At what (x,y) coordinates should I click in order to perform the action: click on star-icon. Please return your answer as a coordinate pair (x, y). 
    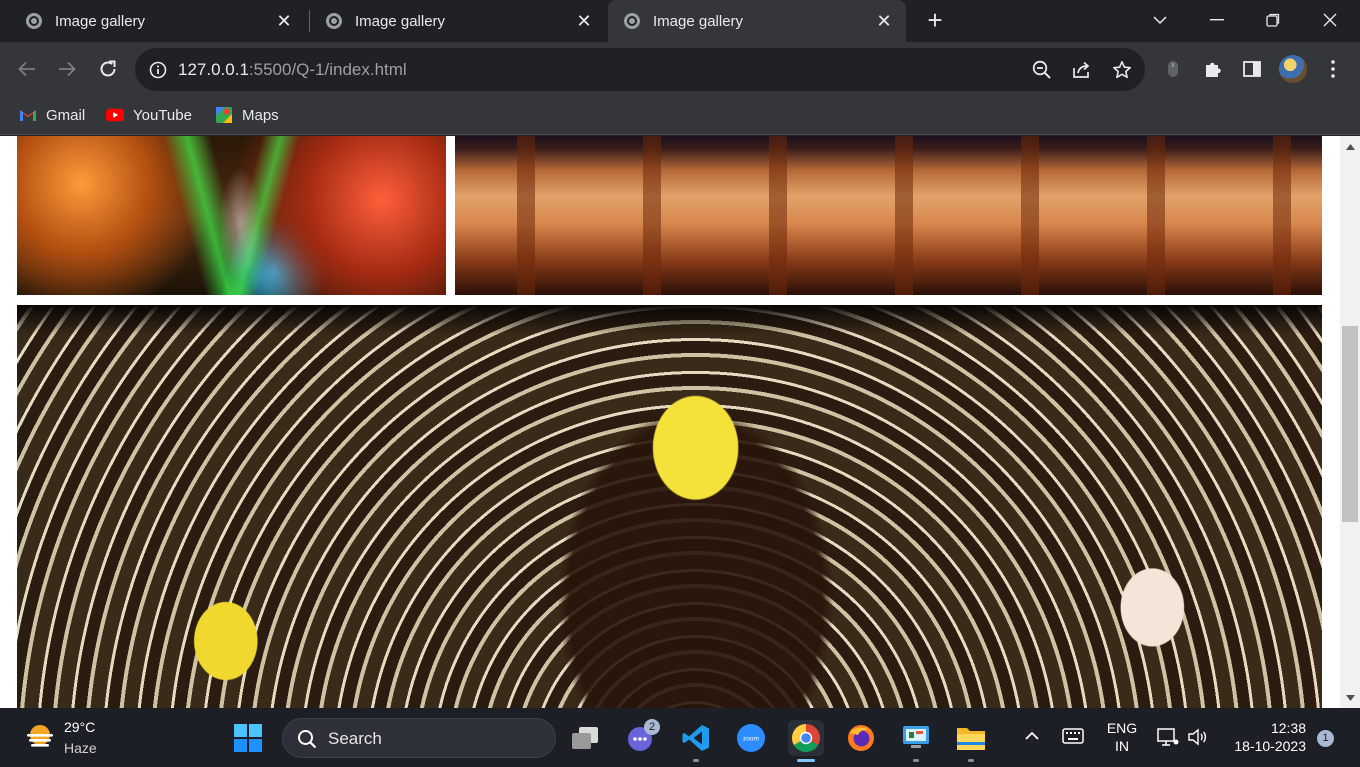
    Looking at the image, I should click on (1122, 70).